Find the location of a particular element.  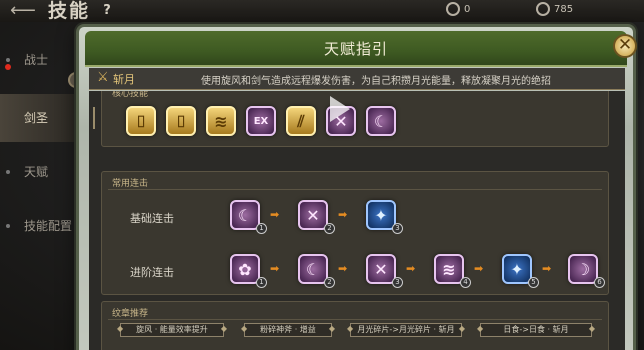

moon-coin-icon is located at coordinates (543, 9).